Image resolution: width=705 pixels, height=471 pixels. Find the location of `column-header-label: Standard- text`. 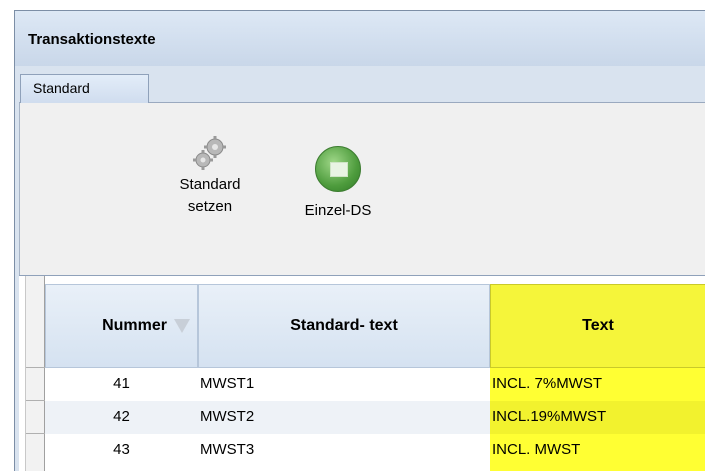

column-header-label: Standard- text is located at coordinates (344, 325).